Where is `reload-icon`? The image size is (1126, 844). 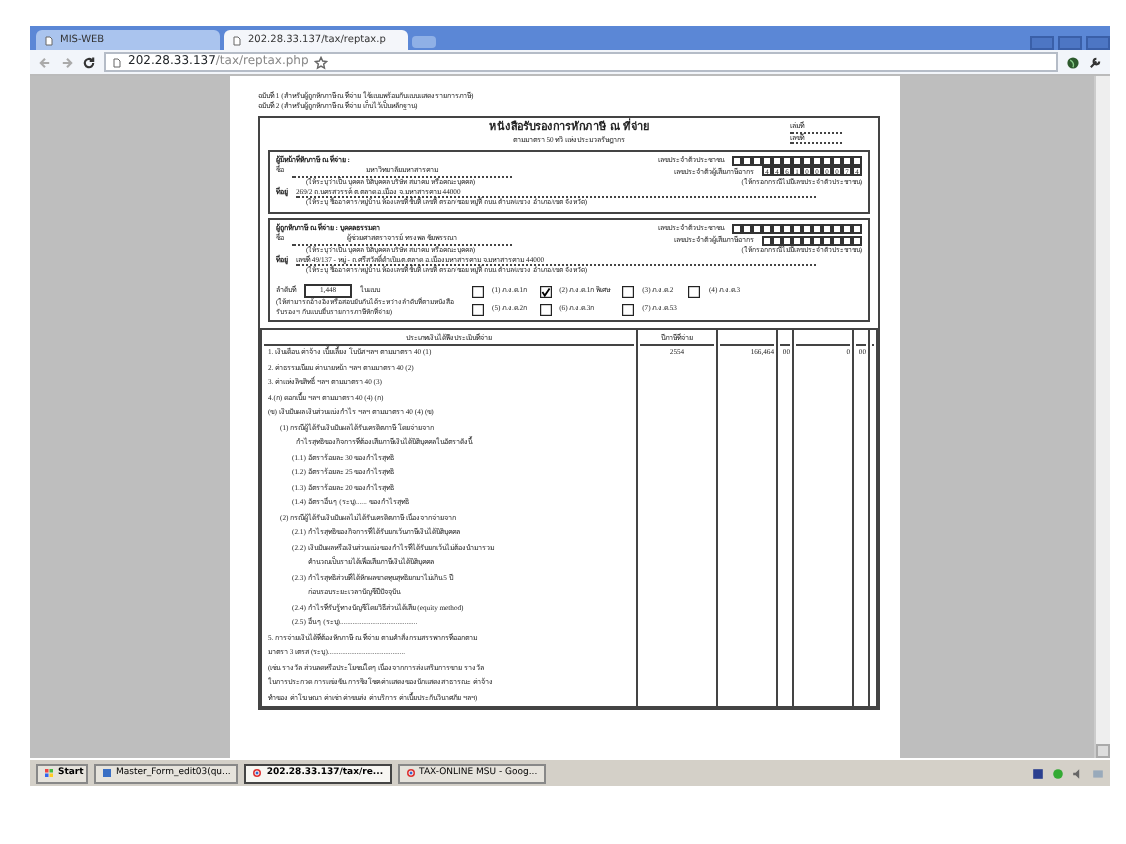 reload-icon is located at coordinates (89, 62).